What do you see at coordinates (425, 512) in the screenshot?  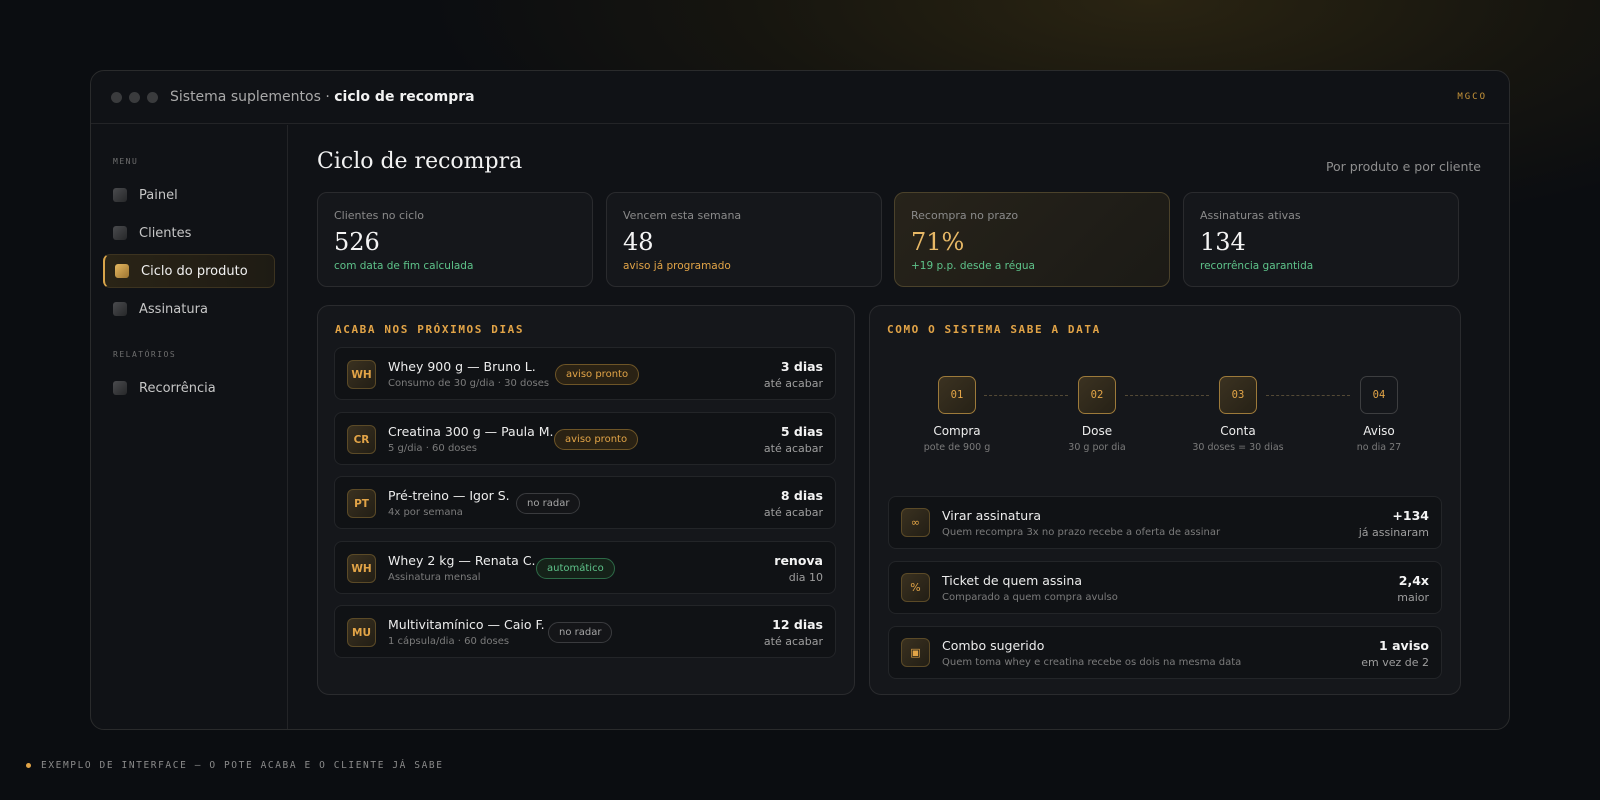 I see `item-subtitle: 4x por semana` at bounding box center [425, 512].